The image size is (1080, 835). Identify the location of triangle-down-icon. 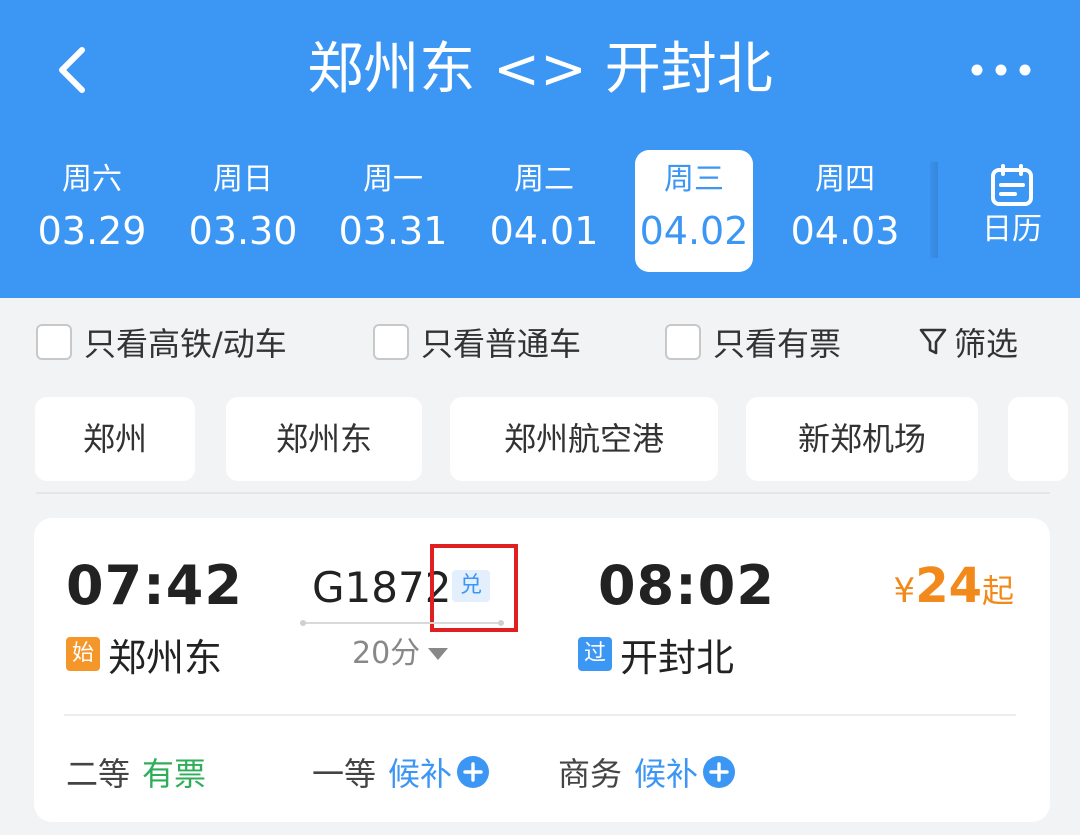
(438, 654).